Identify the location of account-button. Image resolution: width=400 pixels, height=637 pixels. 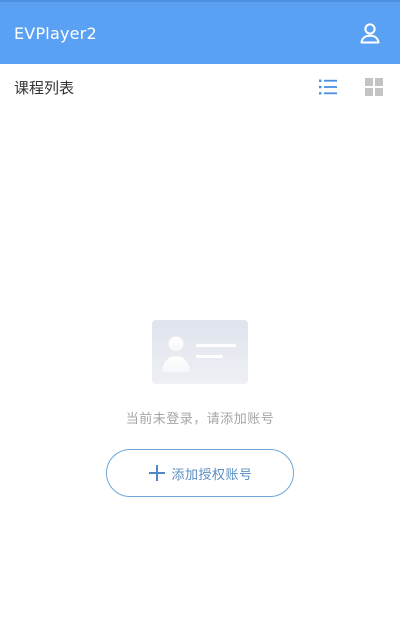
(370, 33).